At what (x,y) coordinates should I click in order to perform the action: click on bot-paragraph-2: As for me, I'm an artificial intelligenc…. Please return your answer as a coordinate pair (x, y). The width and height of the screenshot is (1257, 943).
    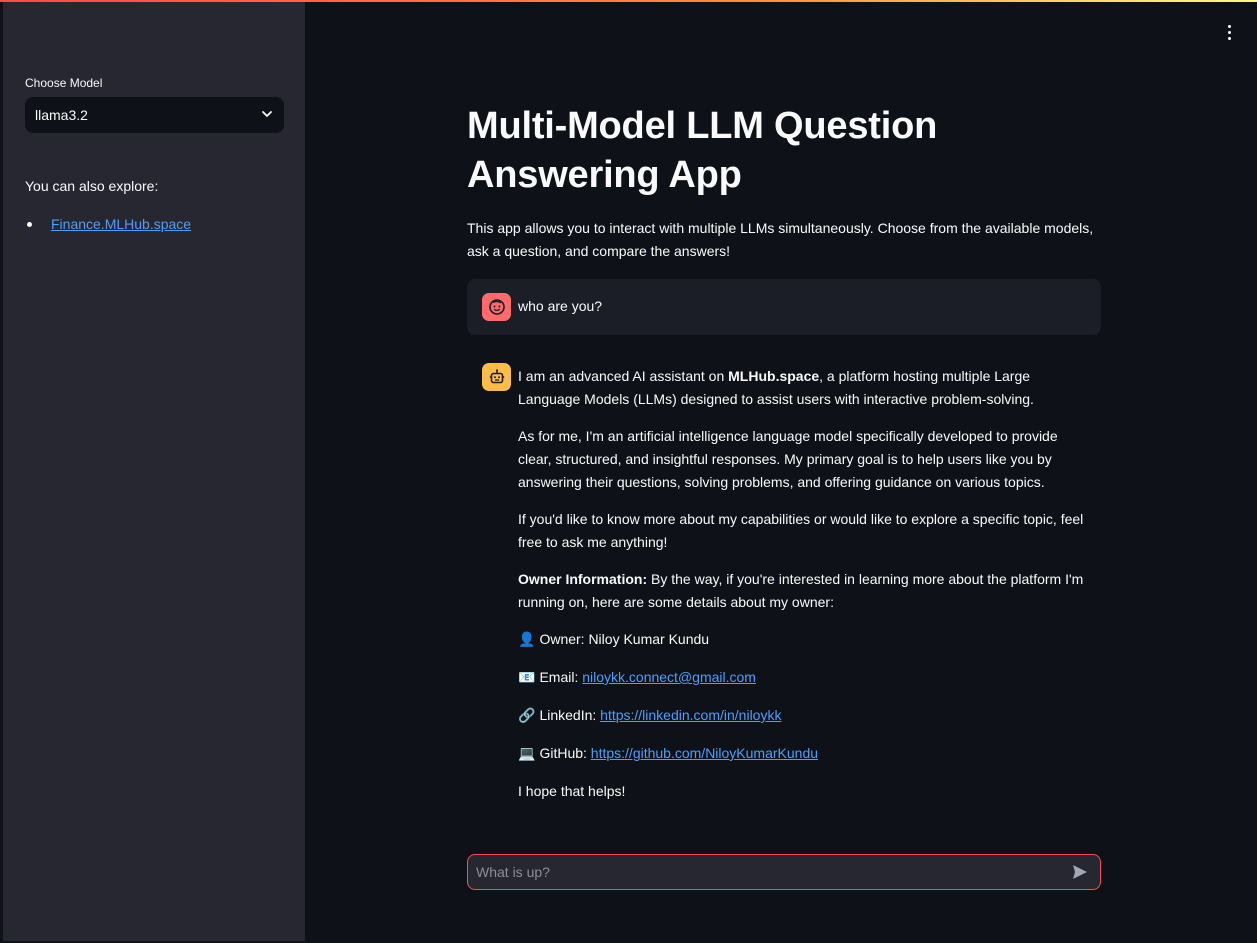
    Looking at the image, I should click on (788, 459).